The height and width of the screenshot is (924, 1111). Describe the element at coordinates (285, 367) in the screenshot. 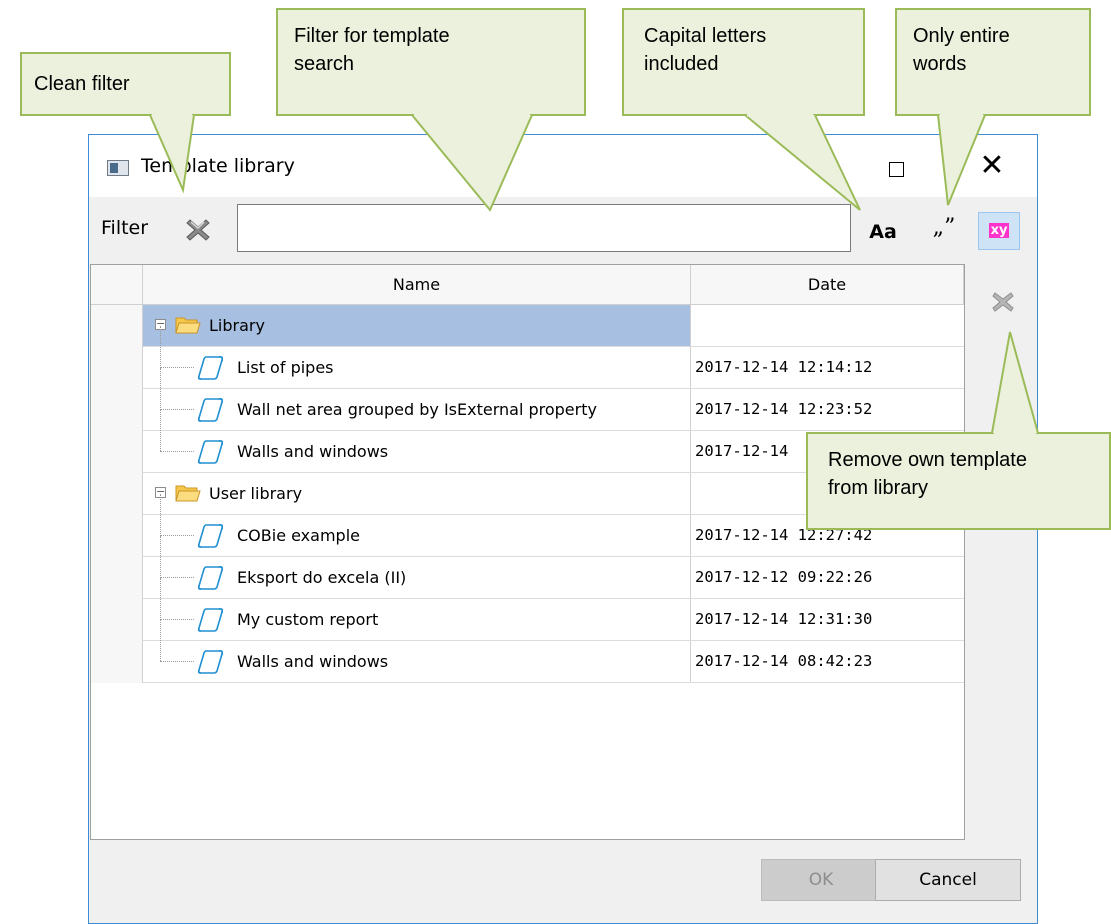

I see `template-name: List of pipes` at that location.